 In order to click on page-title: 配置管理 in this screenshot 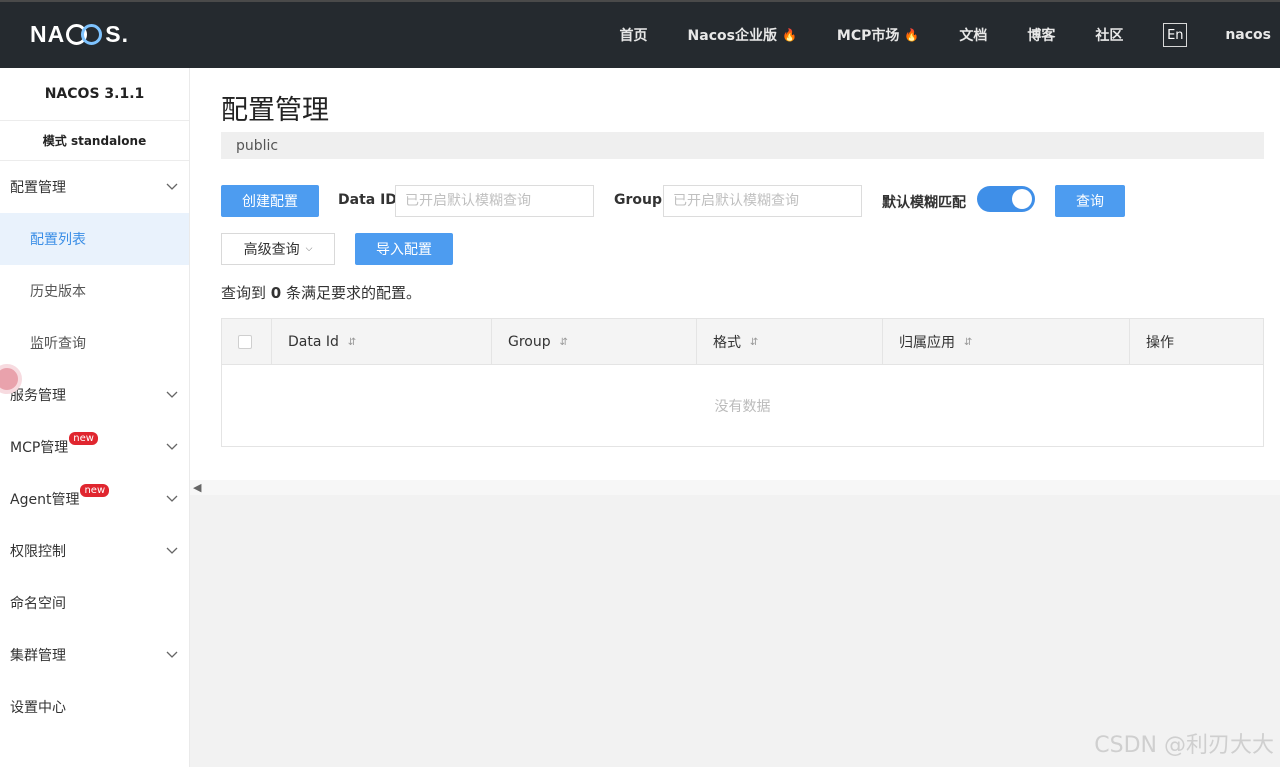, I will do `click(275, 110)`.